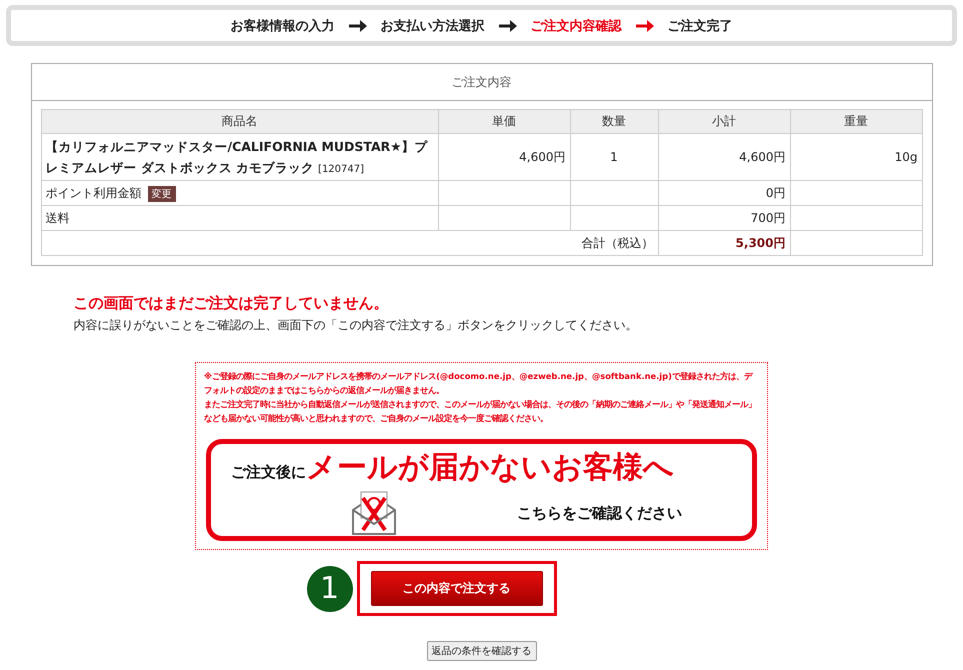 The image size is (963, 670). I want to click on banner-link: こちらをご確認ください, so click(599, 513).